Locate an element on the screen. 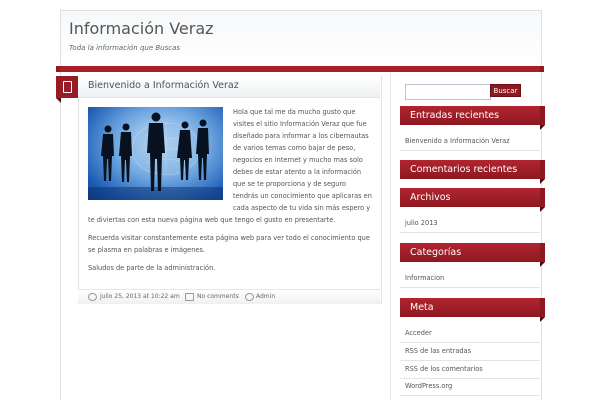  clock-icon is located at coordinates (92, 297).